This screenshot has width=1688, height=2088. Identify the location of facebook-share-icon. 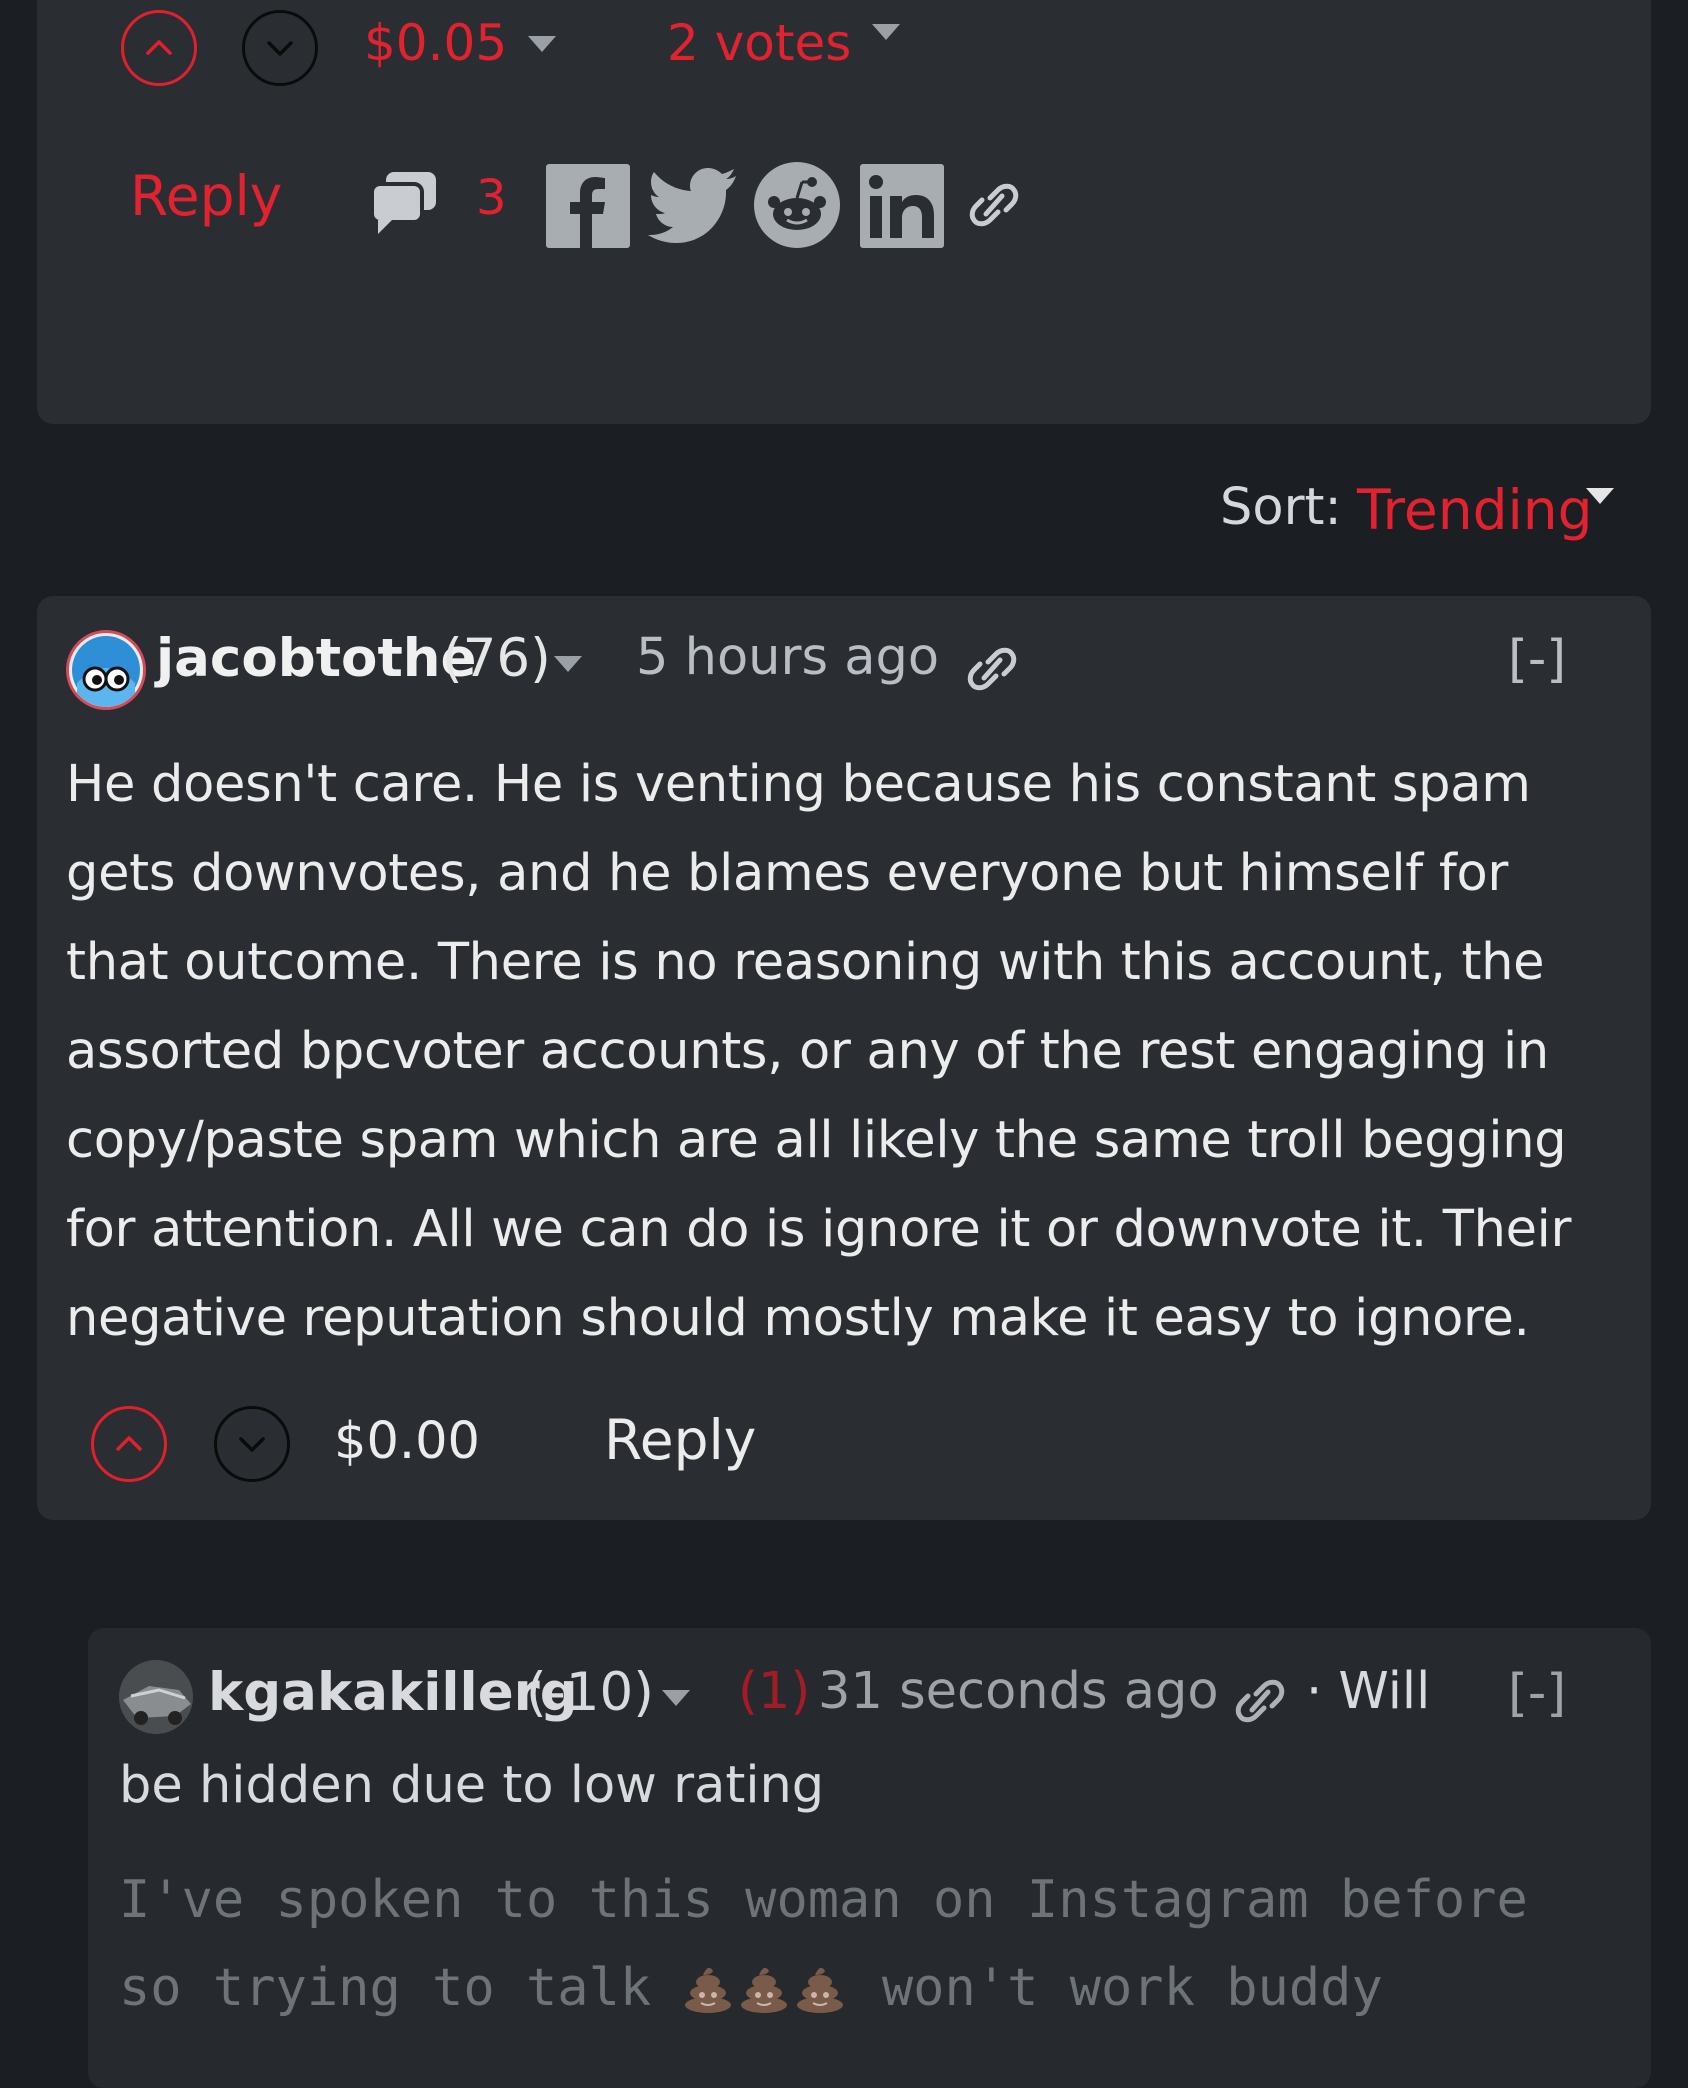
(588, 206).